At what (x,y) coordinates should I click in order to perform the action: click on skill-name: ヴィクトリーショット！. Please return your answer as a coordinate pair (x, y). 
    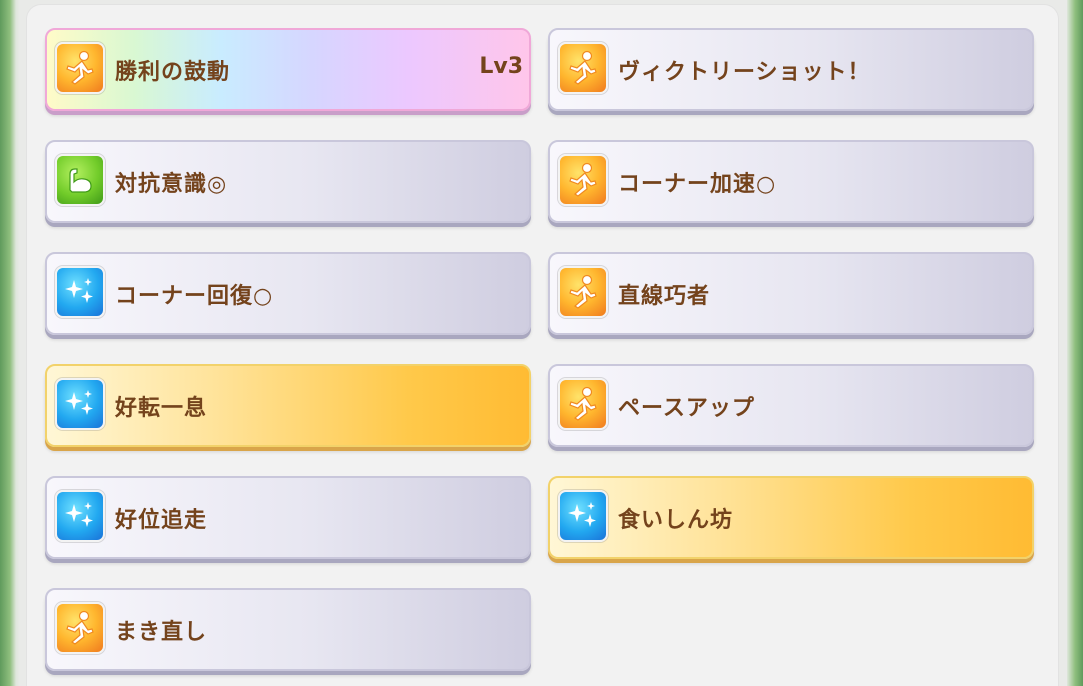
    Looking at the image, I should click on (744, 72).